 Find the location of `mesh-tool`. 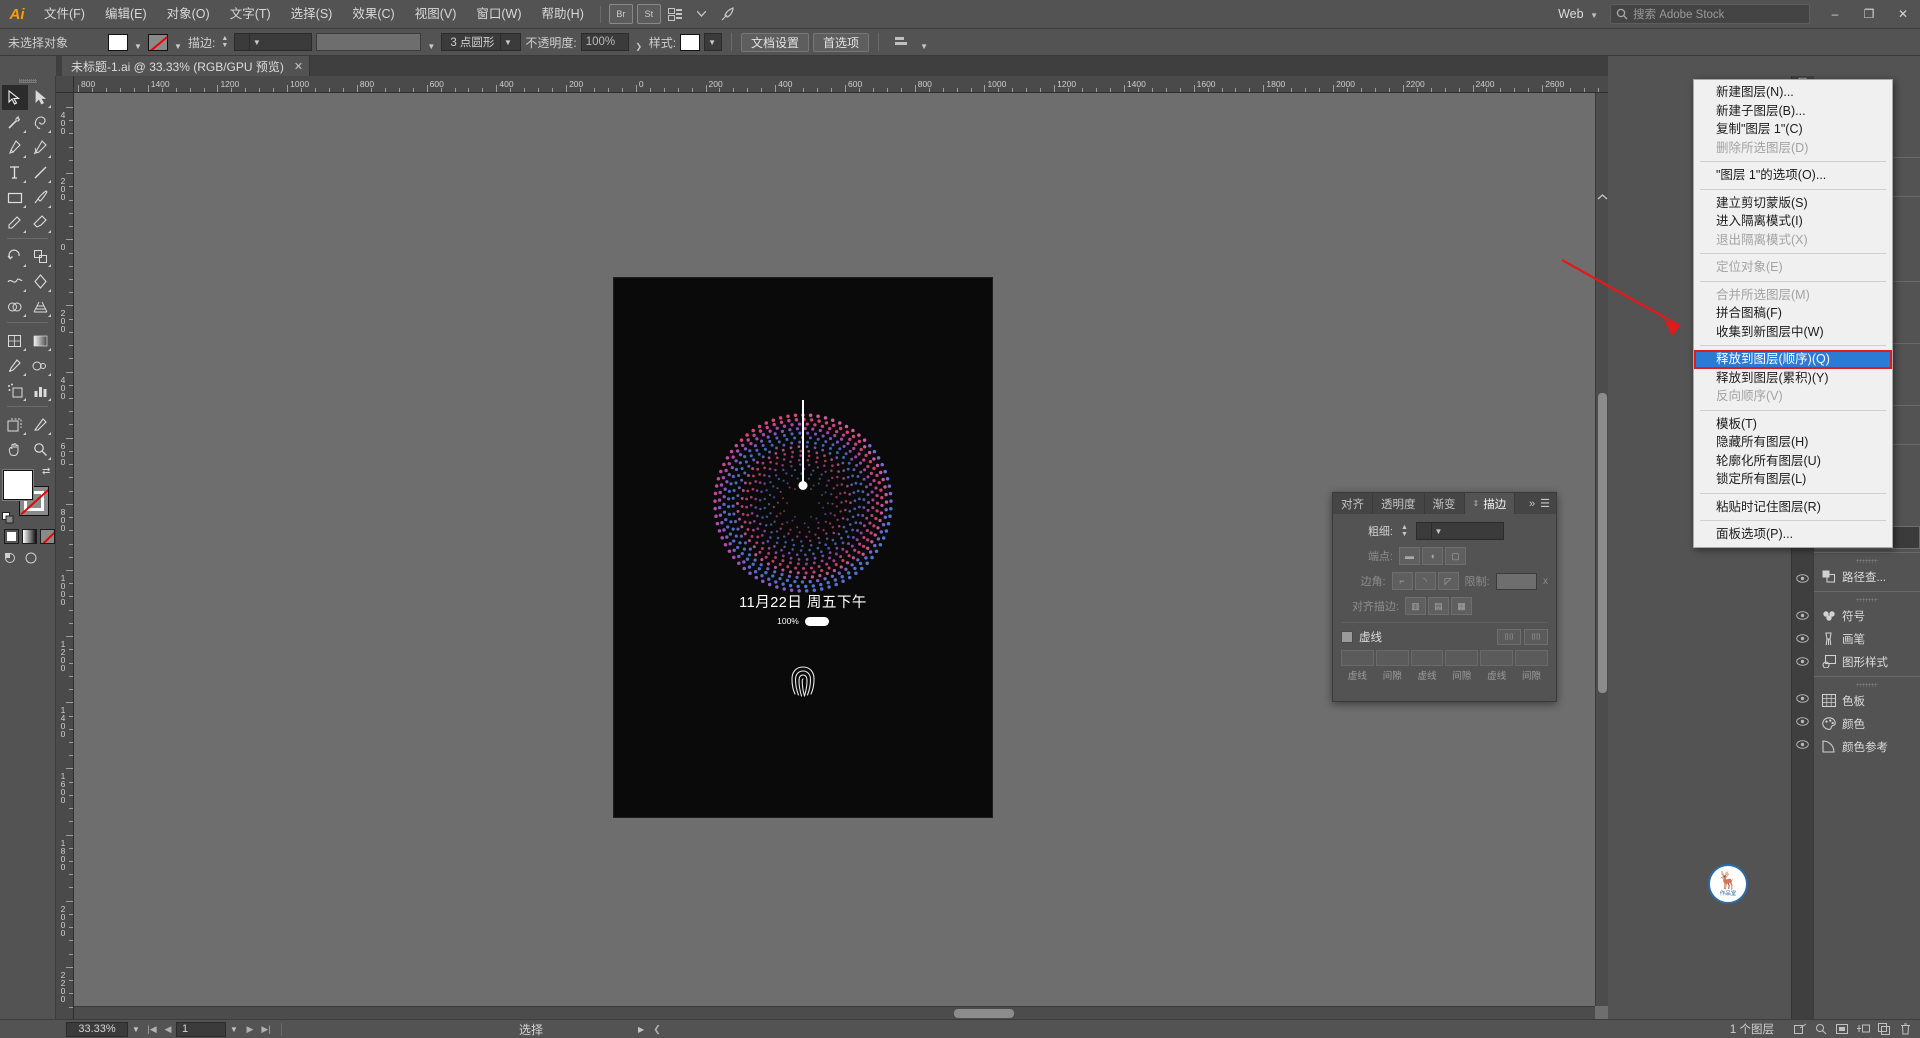

mesh-tool is located at coordinates (15, 340).